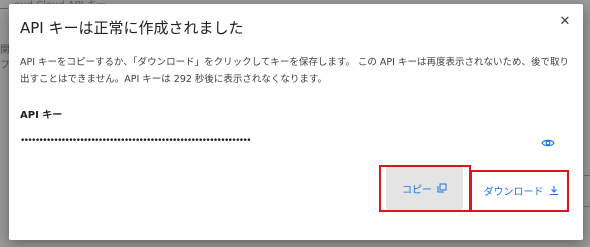 Image resolution: width=590 pixels, height=247 pixels. I want to click on api-key-label: API キー, so click(41, 115).